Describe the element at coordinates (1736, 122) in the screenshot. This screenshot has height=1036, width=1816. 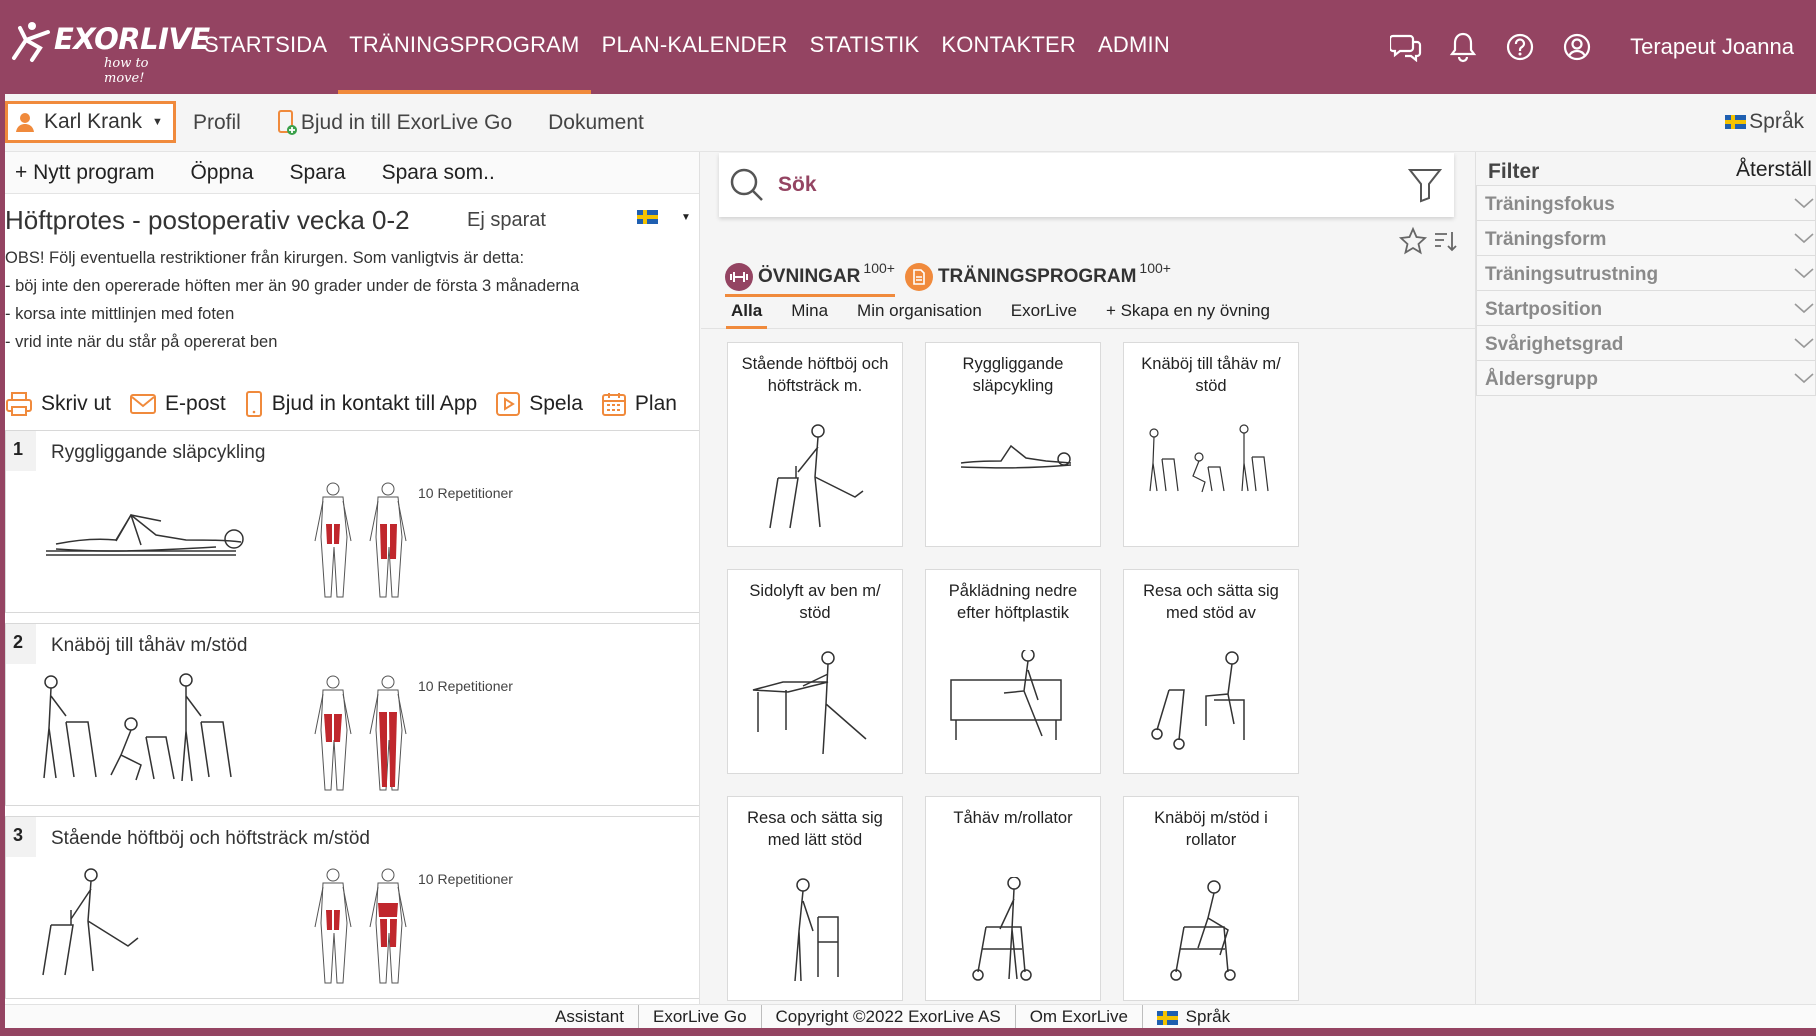
I see `swedish-flag-icon` at that location.